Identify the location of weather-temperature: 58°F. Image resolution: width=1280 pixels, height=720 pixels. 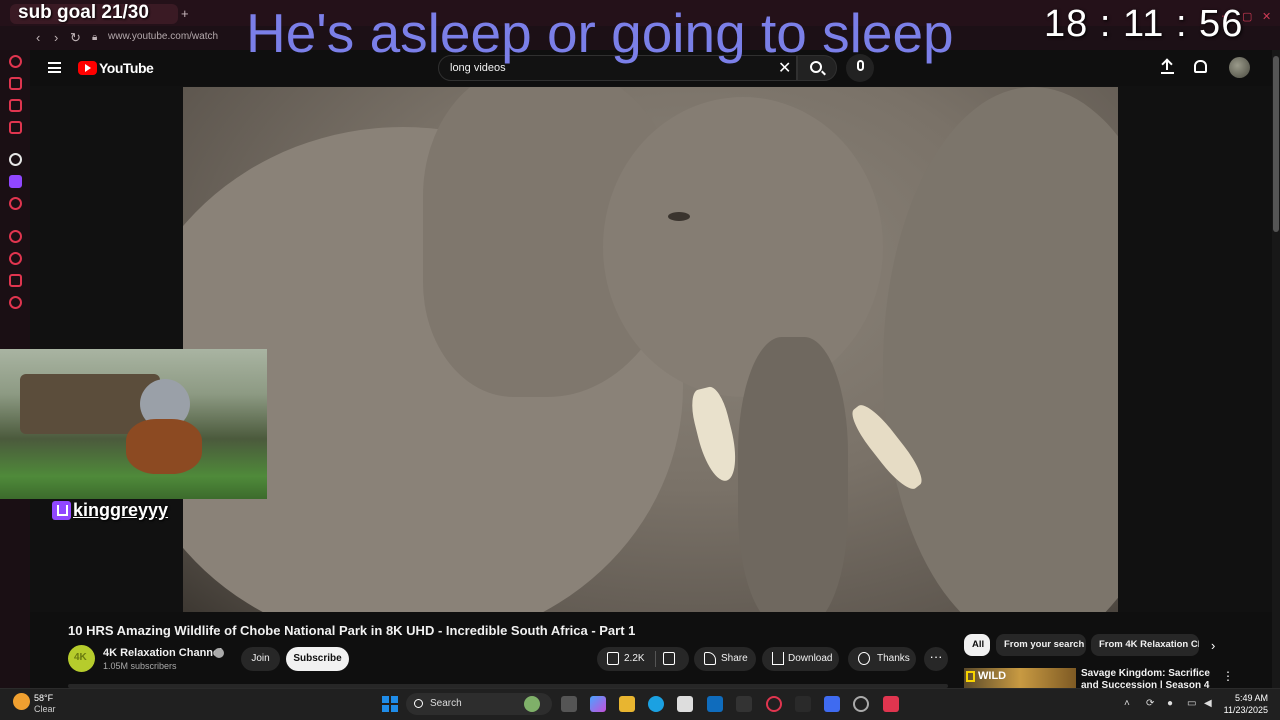
(43, 698).